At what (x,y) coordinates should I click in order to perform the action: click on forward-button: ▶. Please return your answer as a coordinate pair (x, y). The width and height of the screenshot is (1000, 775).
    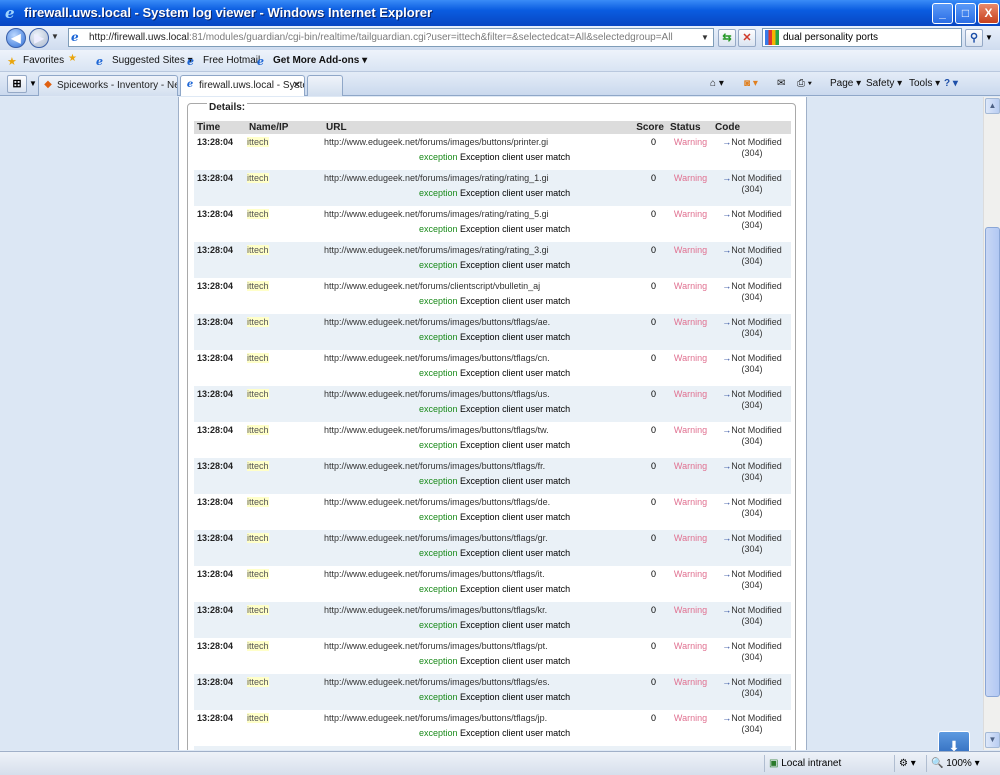
    Looking at the image, I should click on (39, 38).